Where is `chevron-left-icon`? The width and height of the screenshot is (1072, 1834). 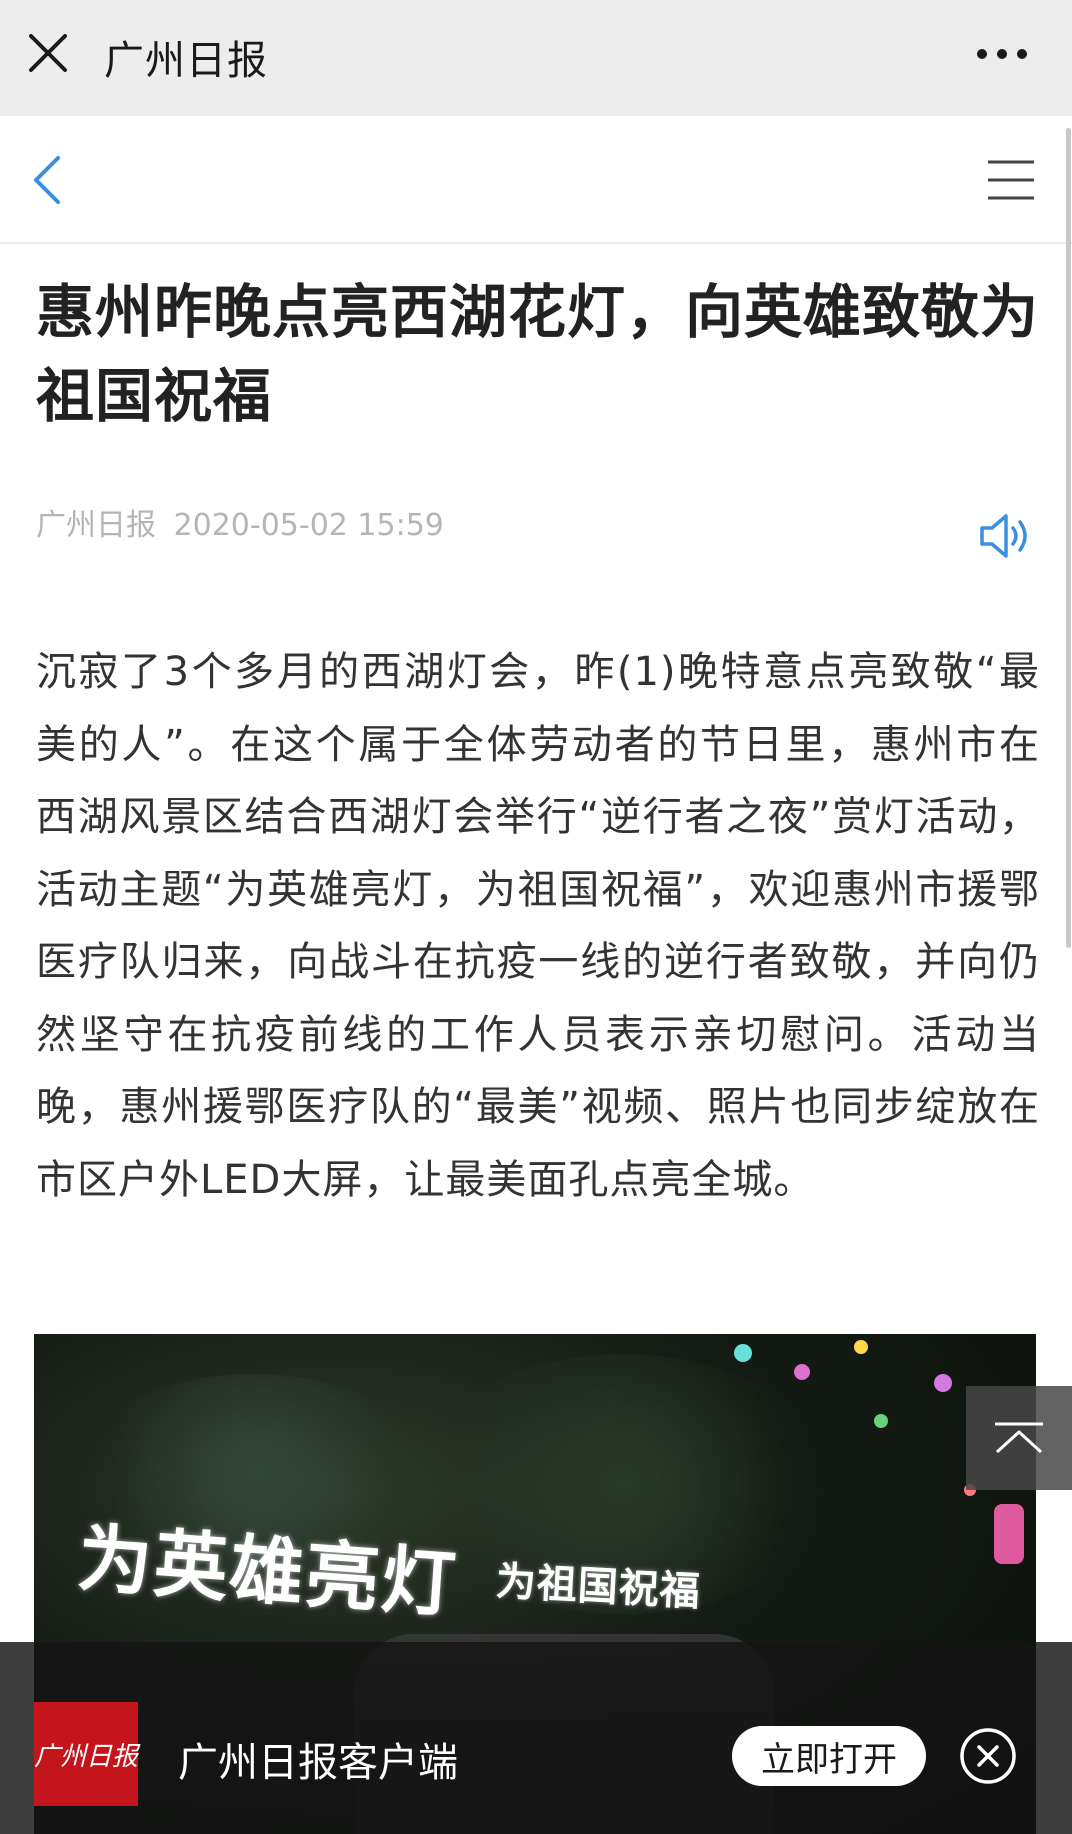
chevron-left-icon is located at coordinates (47, 180).